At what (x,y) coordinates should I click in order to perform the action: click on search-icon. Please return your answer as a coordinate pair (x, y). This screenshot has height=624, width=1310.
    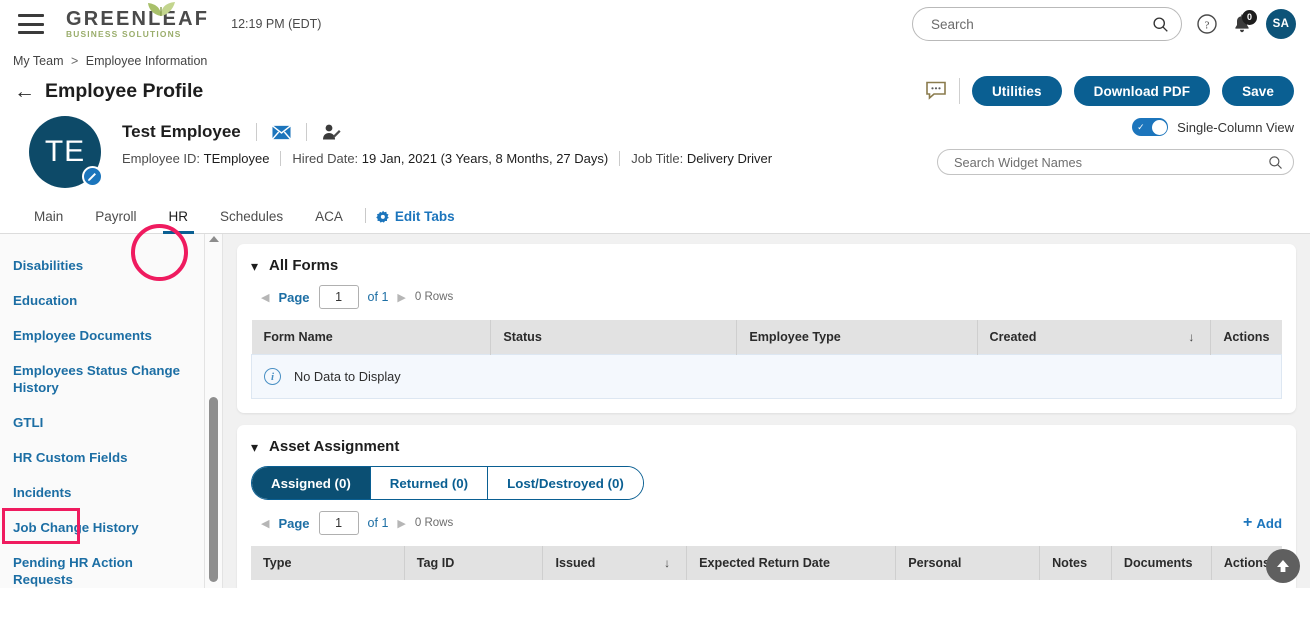
    Looking at the image, I should click on (1160, 24).